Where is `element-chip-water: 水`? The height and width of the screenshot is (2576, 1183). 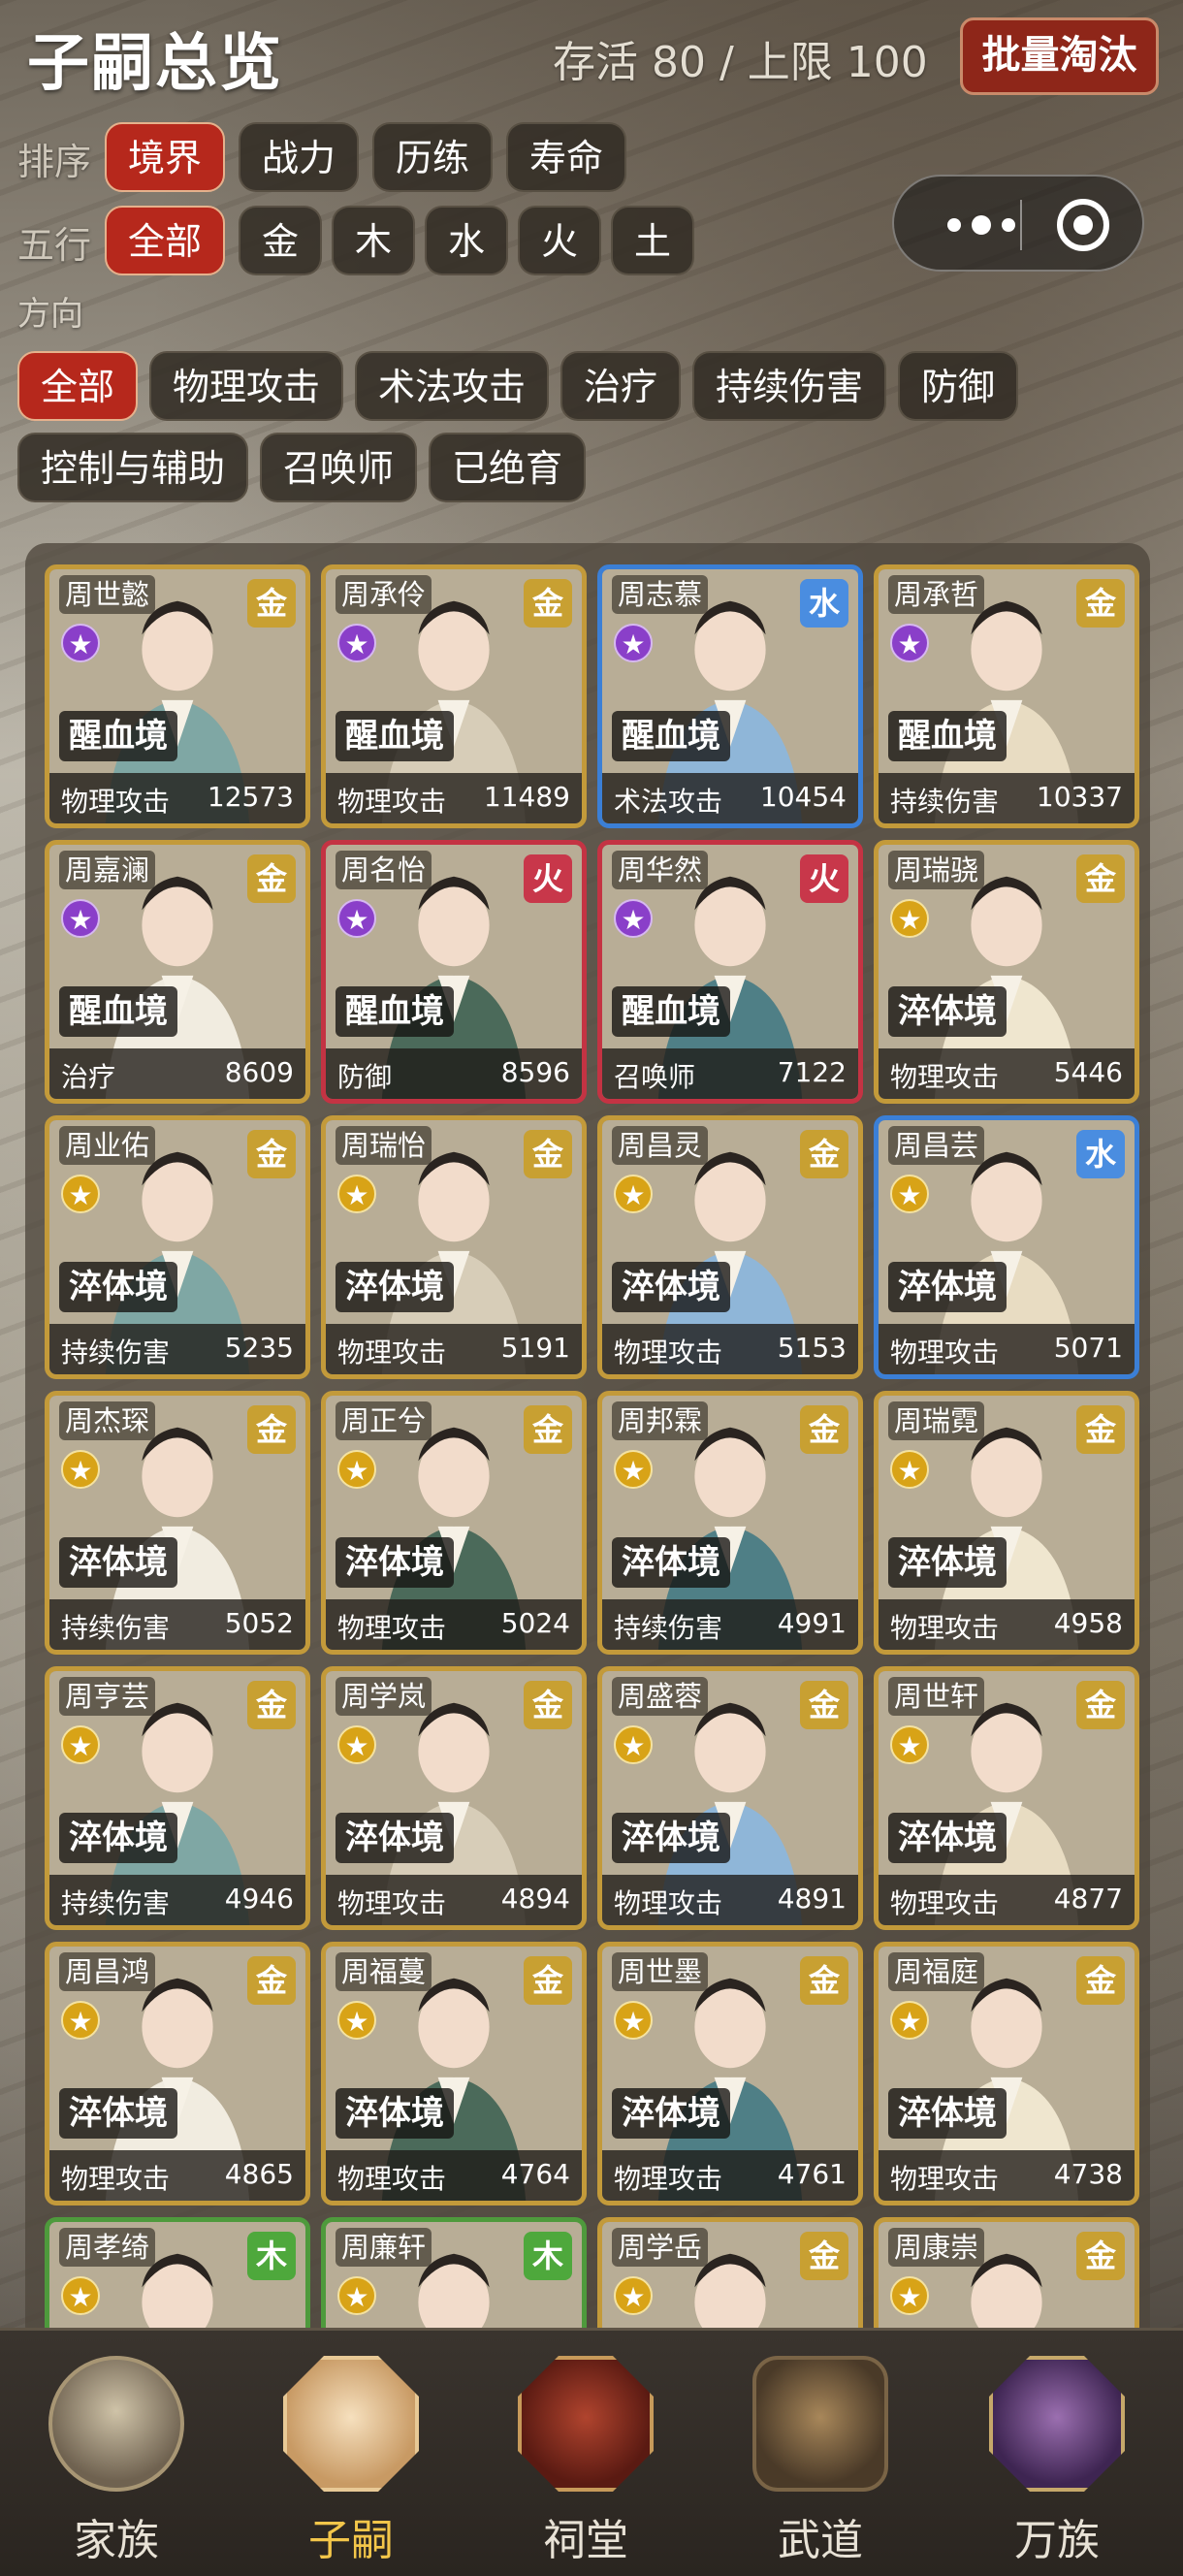 element-chip-water: 水 is located at coordinates (466, 240).